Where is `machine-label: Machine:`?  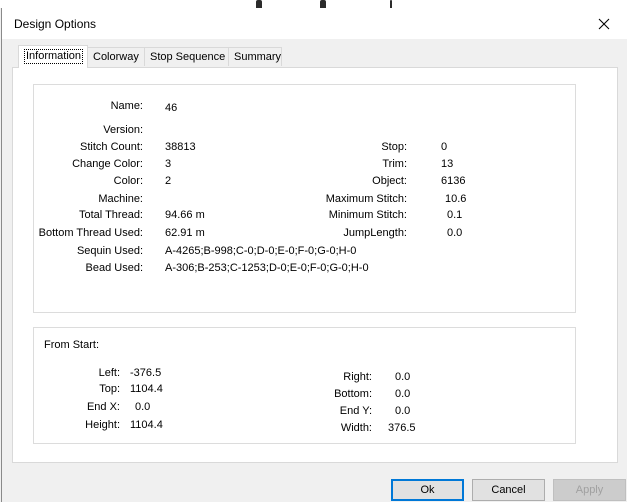
machine-label: Machine: is located at coordinates (120, 199).